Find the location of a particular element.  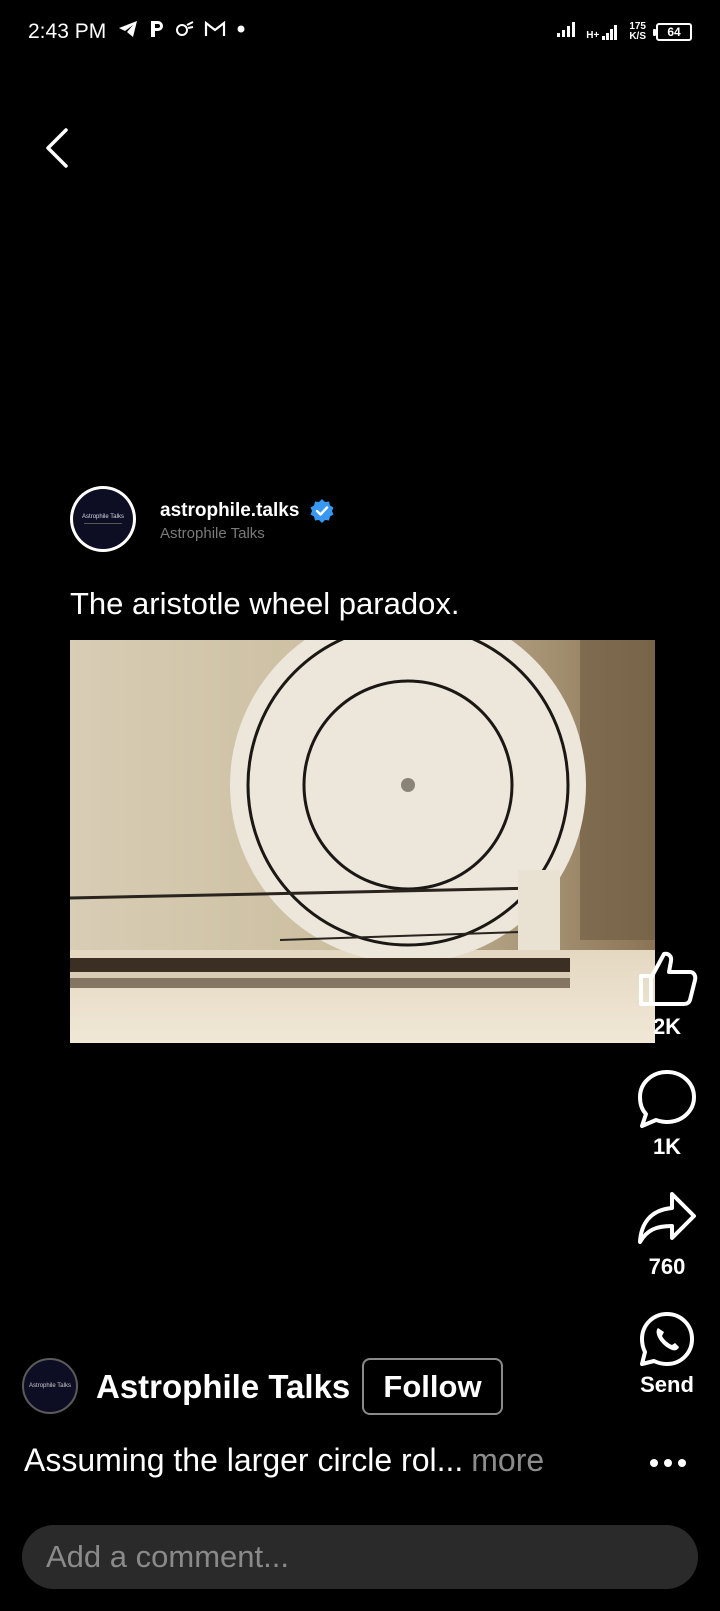

chevron-left-icon is located at coordinates (57, 148).